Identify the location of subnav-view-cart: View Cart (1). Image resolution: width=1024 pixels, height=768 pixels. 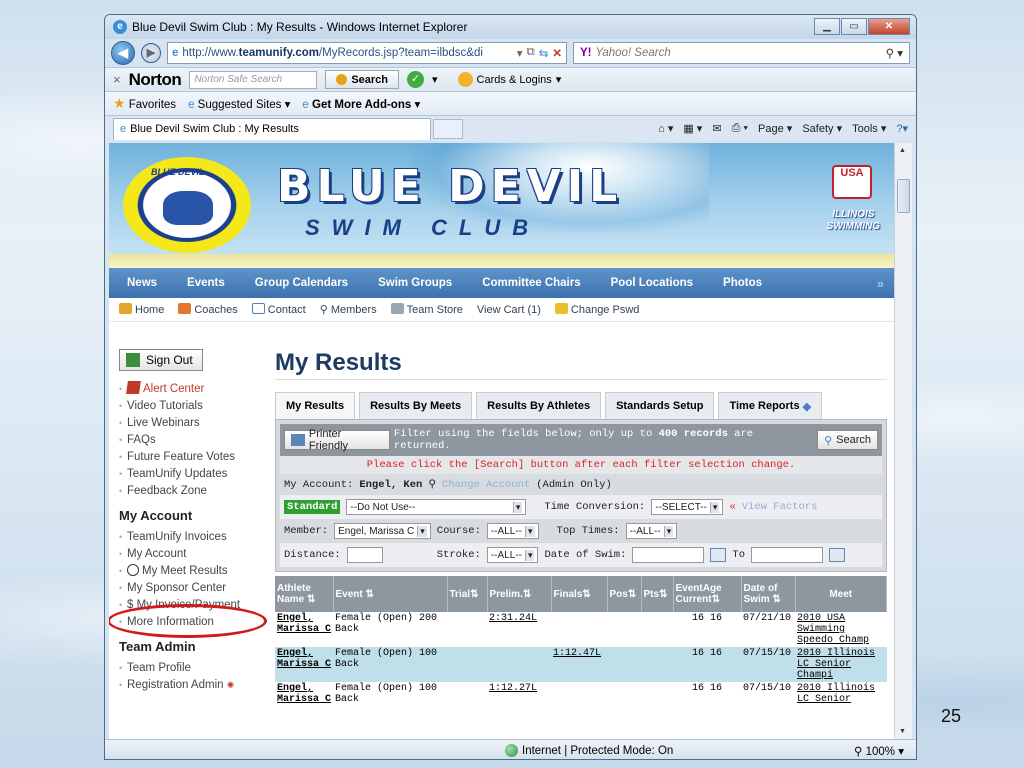
(509, 310).